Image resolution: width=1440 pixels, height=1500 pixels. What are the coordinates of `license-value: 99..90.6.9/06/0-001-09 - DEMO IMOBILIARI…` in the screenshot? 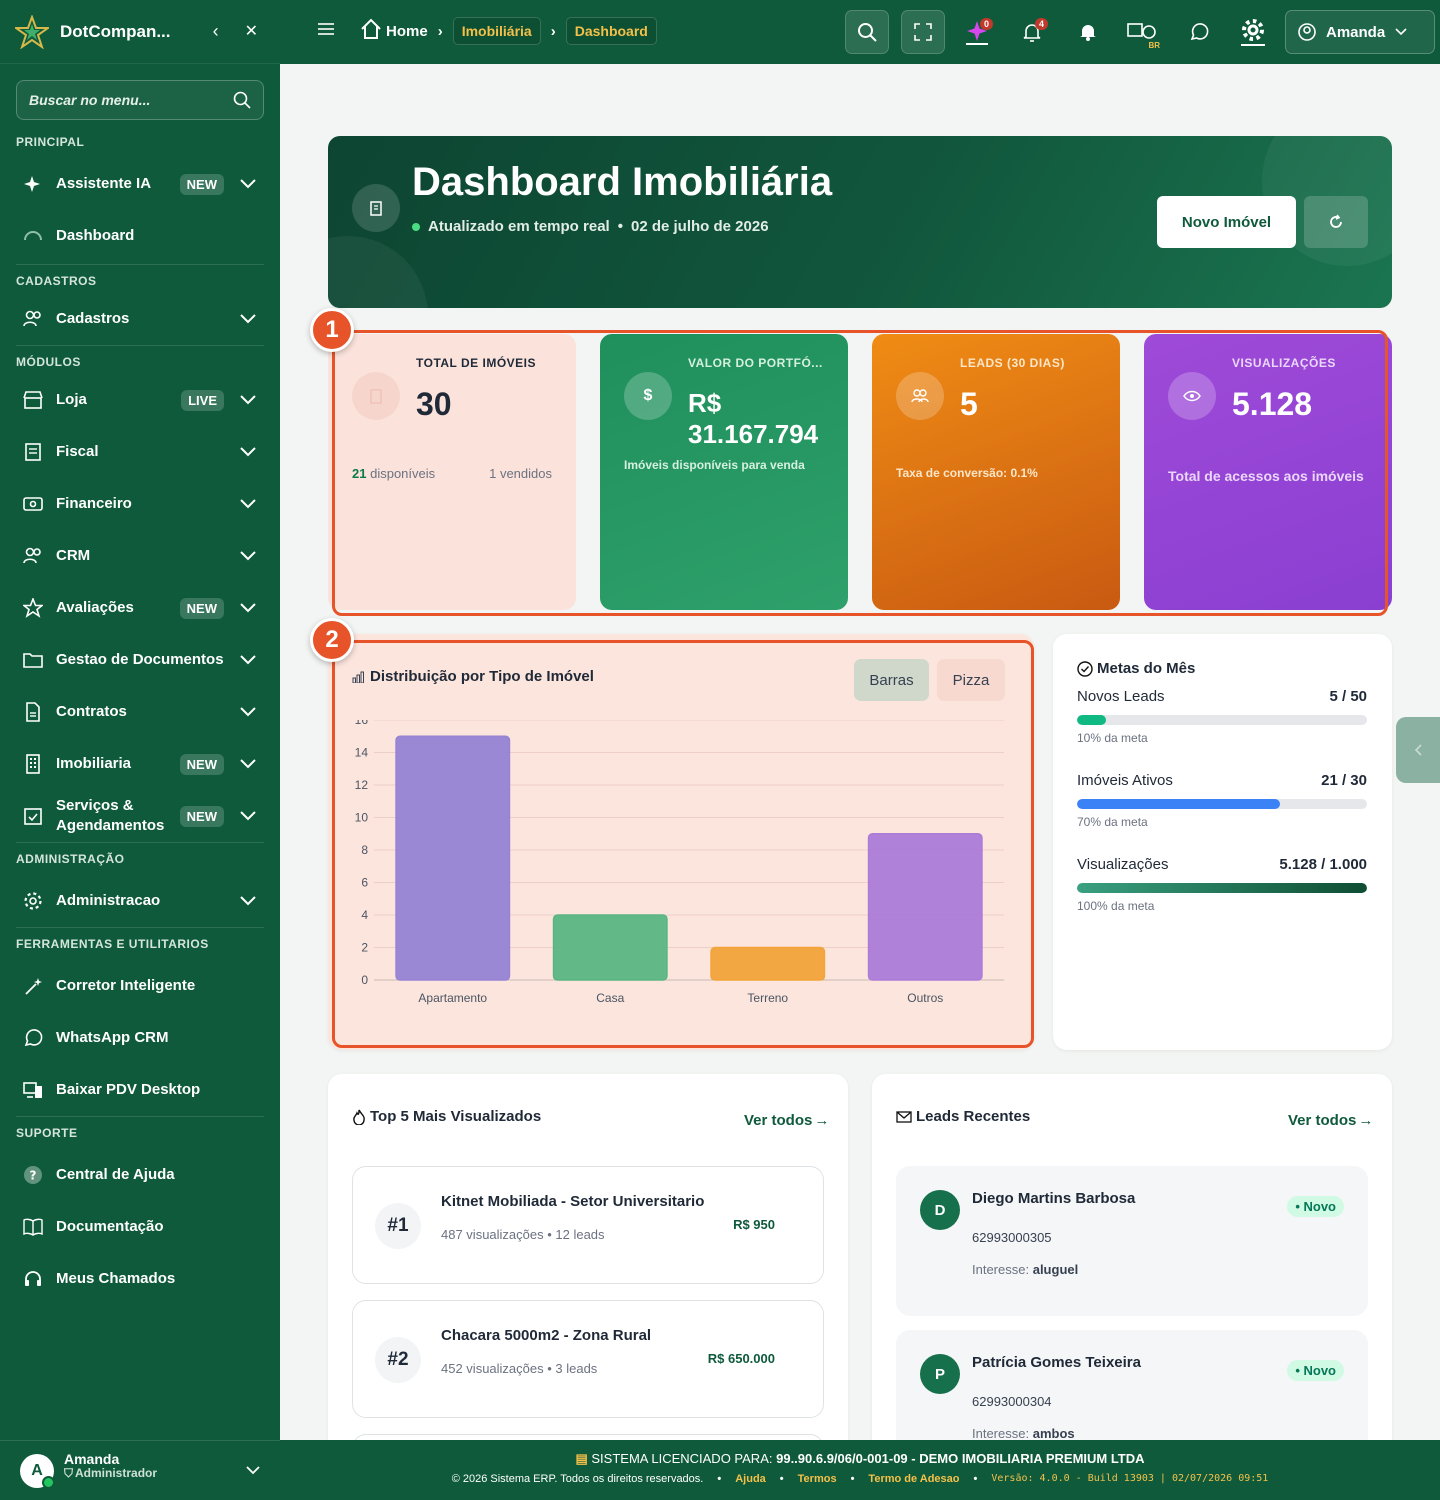 It's located at (960, 1458).